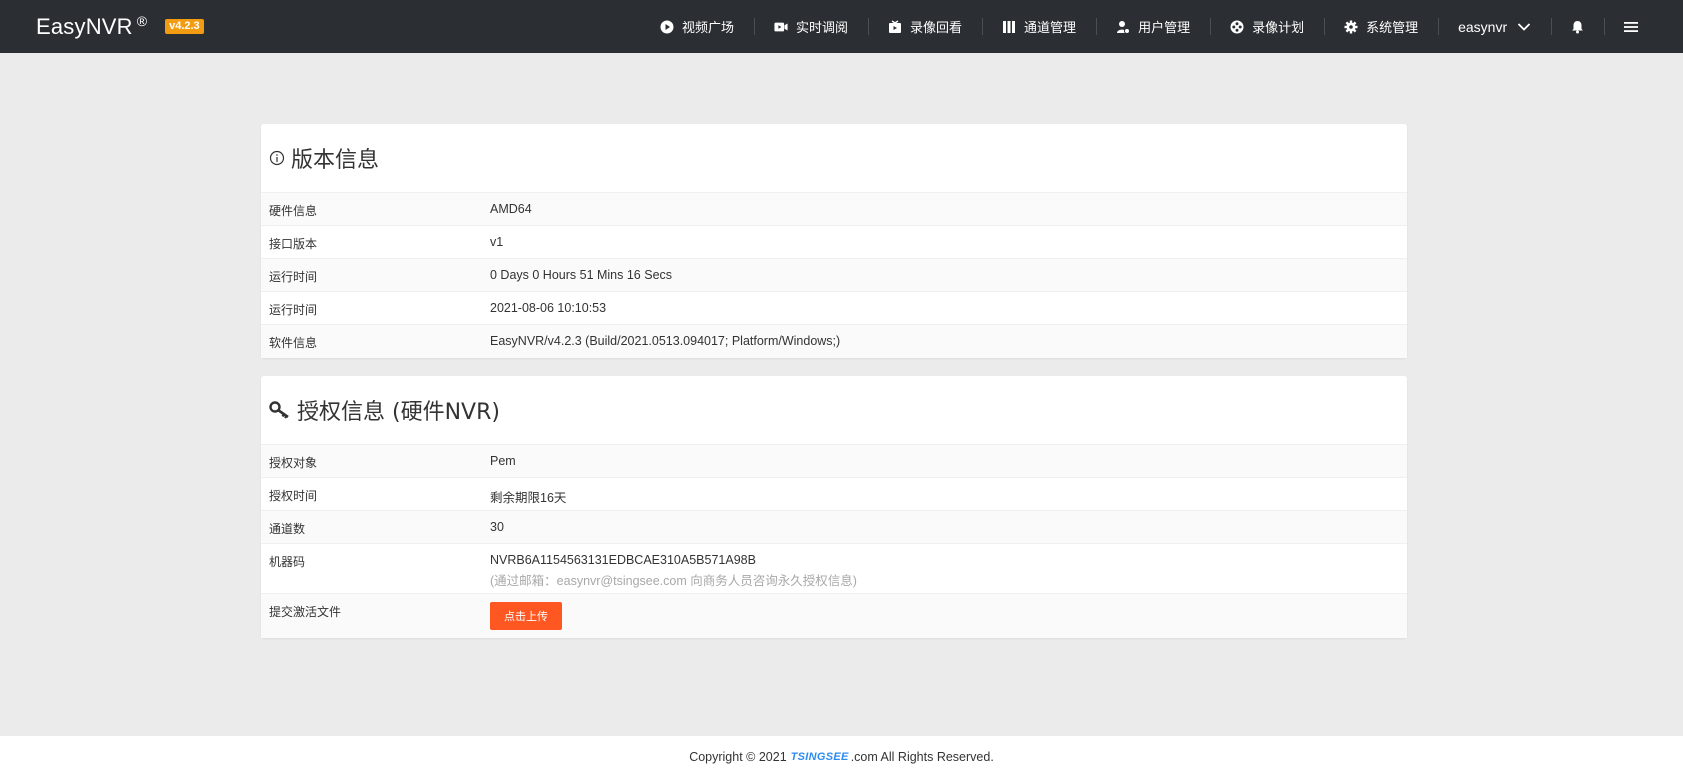 The width and height of the screenshot is (1683, 778). I want to click on row-value: 剩余期限16天, so click(528, 498).